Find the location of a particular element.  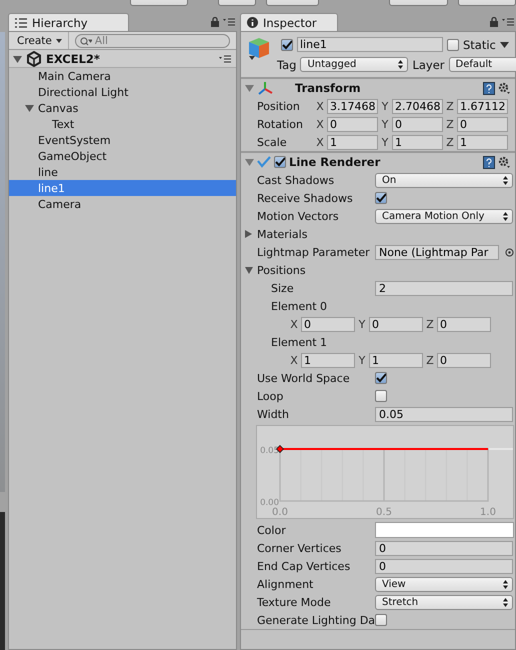

number-field: 0.05 is located at coordinates (444, 414).